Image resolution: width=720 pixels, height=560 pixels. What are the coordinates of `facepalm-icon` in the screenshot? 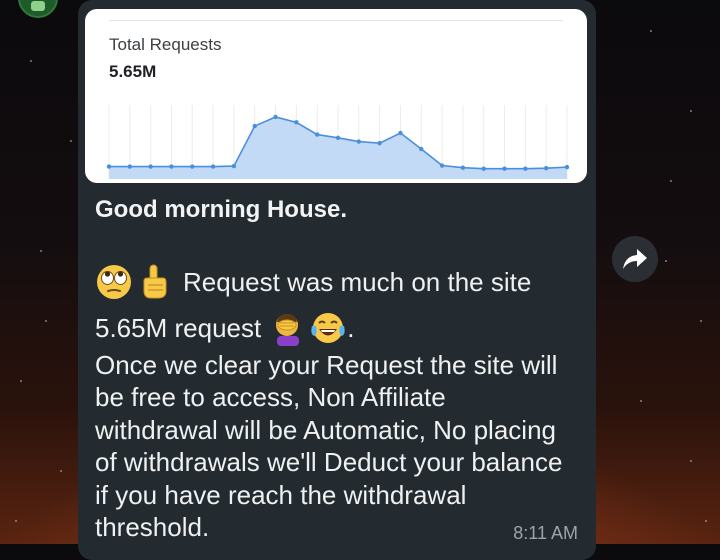 It's located at (288, 330).